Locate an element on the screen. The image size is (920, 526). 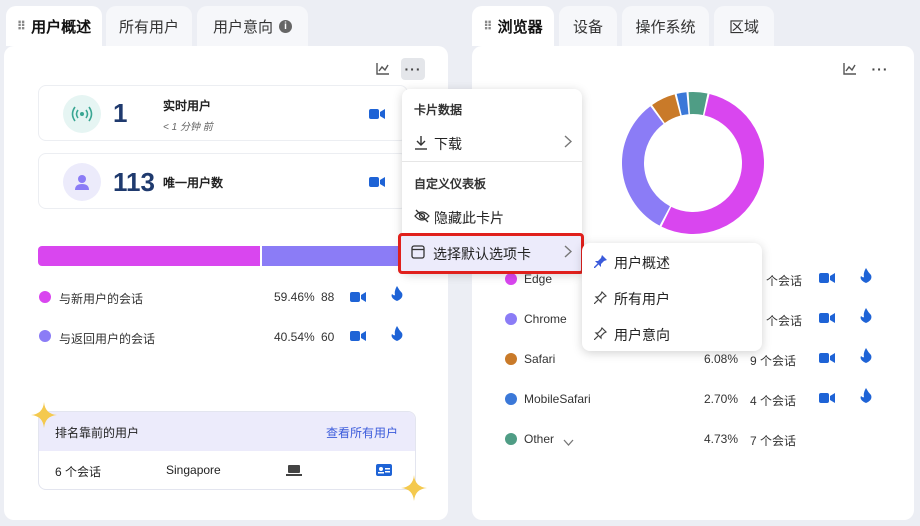
top-users-header: 排名靠前的用户 查看所有用户 is located at coordinates (227, 431).